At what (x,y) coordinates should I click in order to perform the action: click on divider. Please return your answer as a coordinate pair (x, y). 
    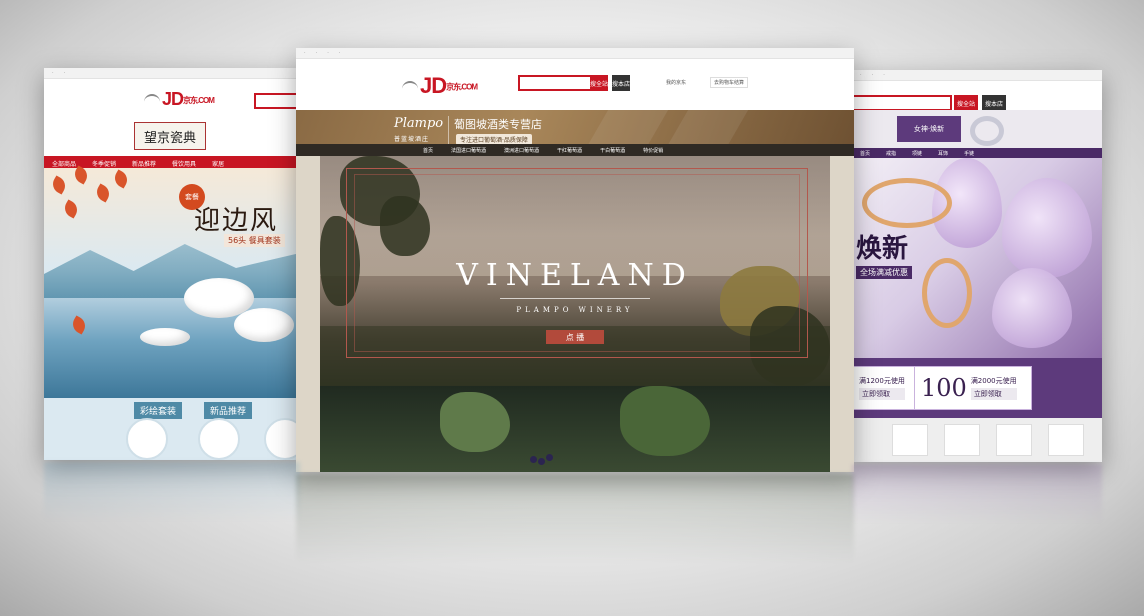
    Looking at the image, I should click on (448, 131).